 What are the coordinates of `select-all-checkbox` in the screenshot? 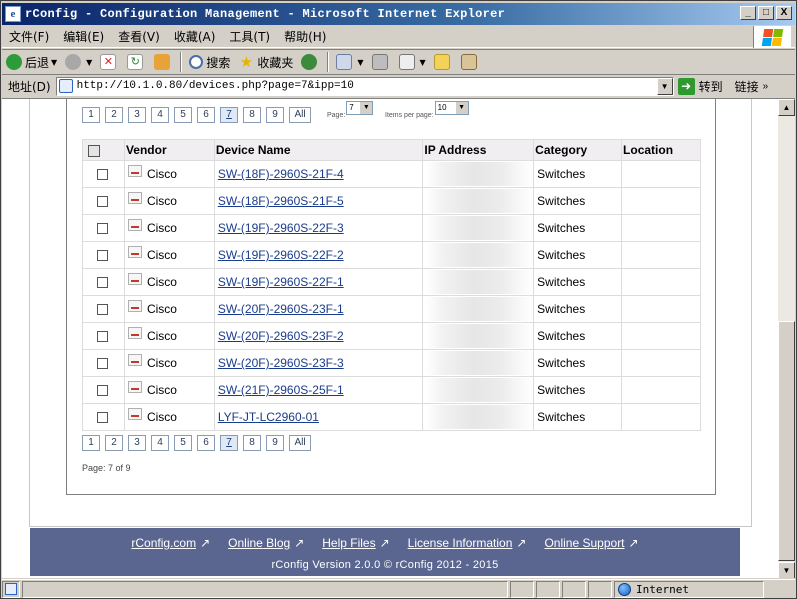 It's located at (94, 150).